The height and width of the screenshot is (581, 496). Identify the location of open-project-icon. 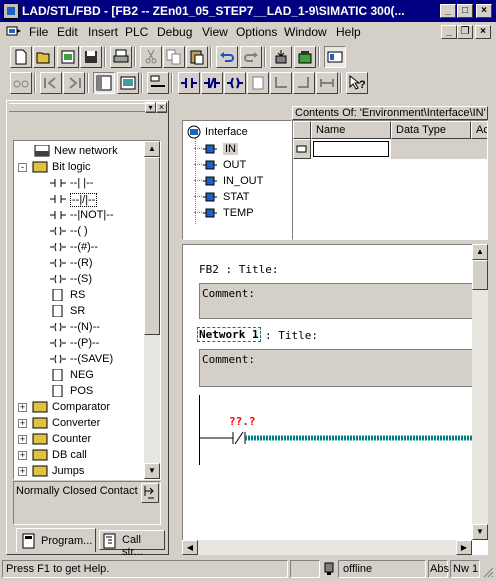
(68, 57).